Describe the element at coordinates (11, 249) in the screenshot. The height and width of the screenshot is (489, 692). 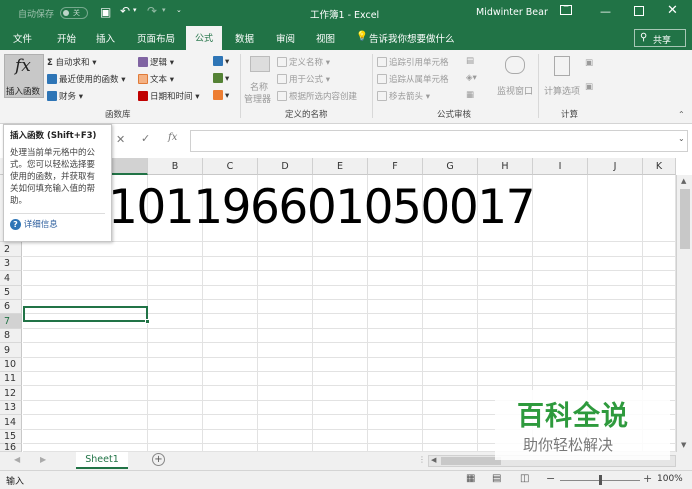
I see `row-header-2: 2` at that location.